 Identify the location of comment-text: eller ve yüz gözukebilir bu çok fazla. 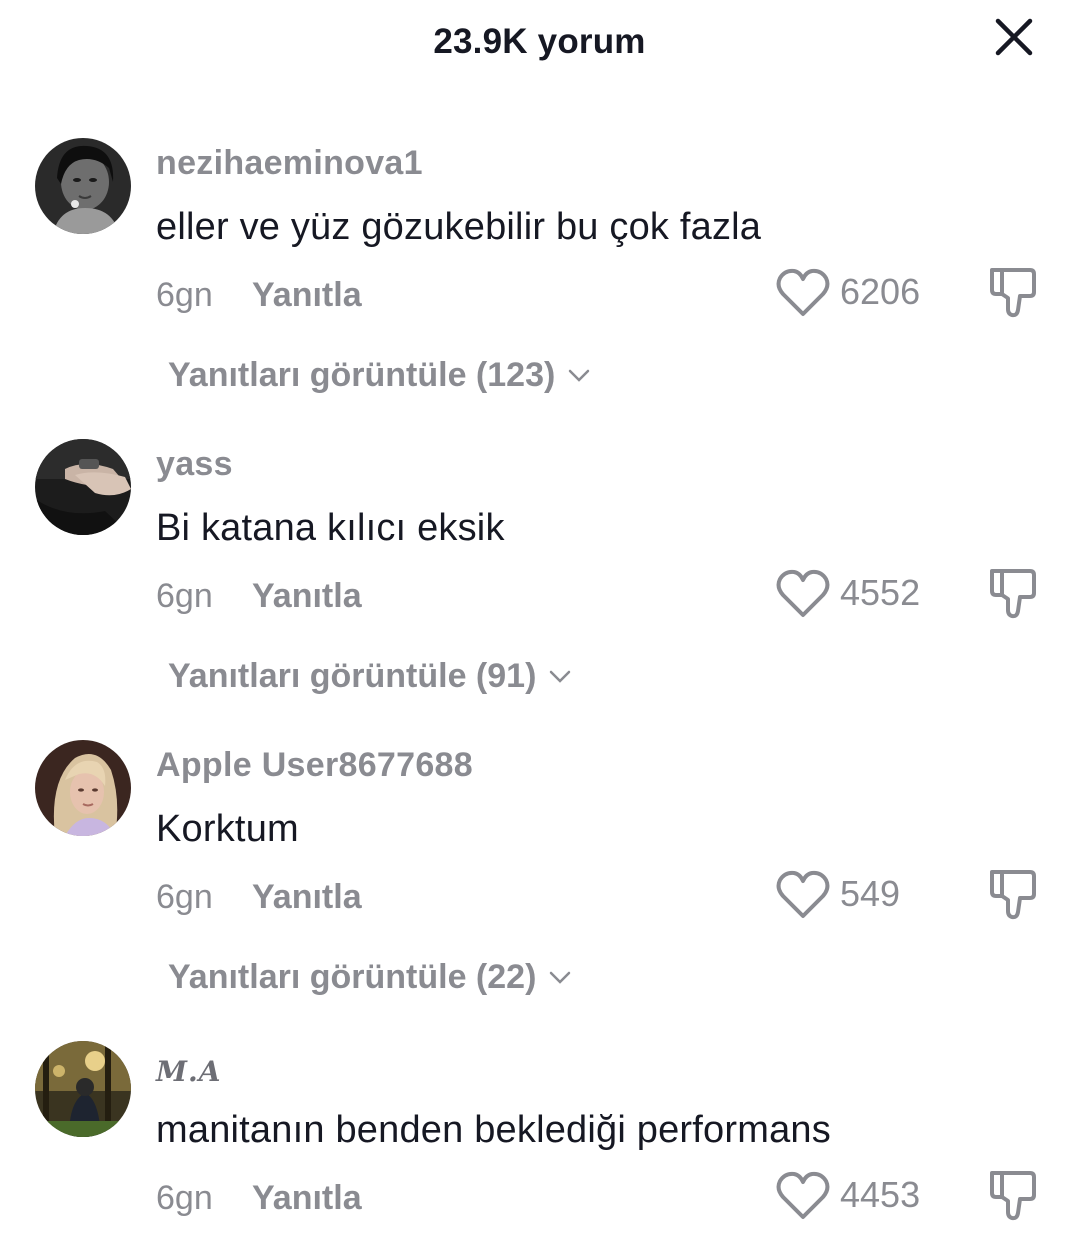
(459, 227).